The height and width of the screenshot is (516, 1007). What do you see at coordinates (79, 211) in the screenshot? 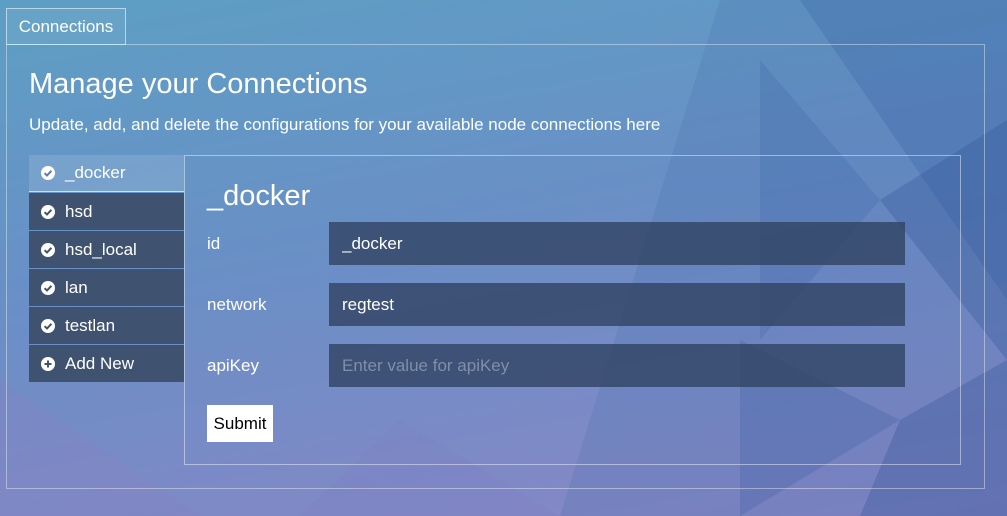
I see `connection-item-label: hsd` at bounding box center [79, 211].